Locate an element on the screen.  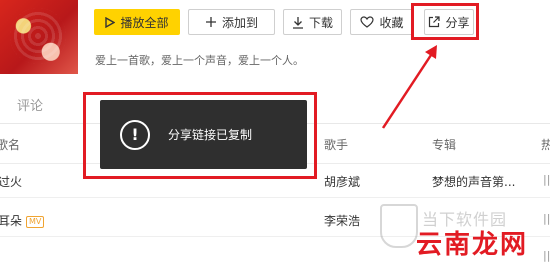
toast-highlight-box is located at coordinates (200, 135).